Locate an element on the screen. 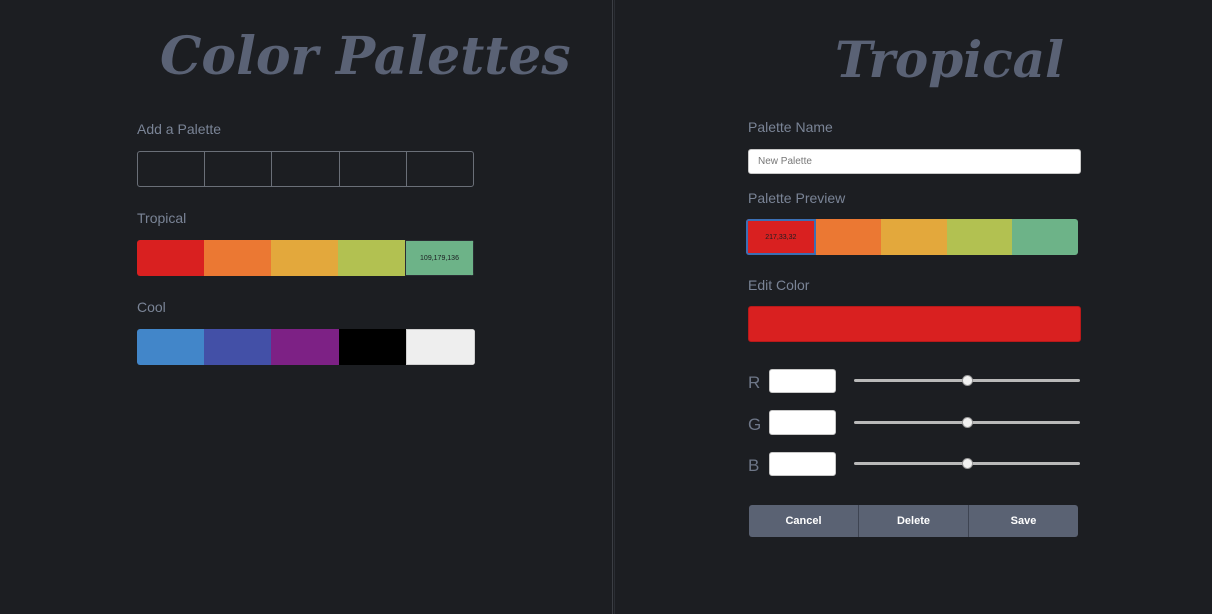  palette-name-label: Palette Name is located at coordinates (790, 127).